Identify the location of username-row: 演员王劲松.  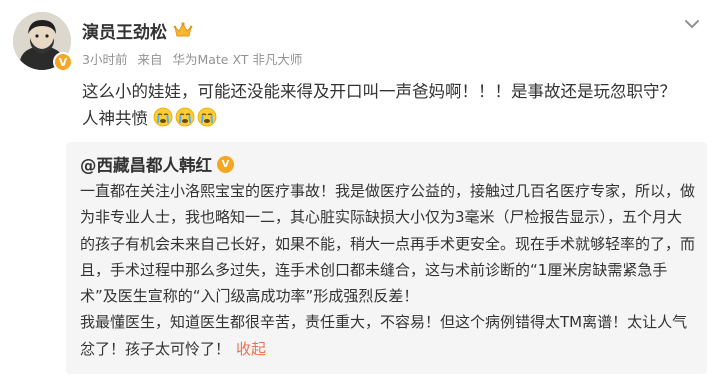
(137, 30).